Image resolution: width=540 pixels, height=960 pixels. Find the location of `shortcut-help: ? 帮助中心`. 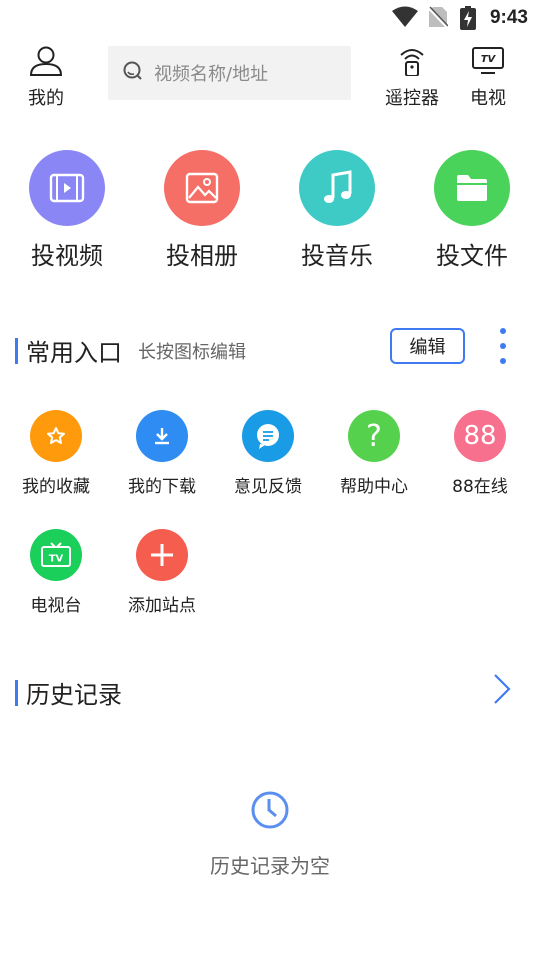

shortcut-help: ? 帮助中心 is located at coordinates (374, 453).